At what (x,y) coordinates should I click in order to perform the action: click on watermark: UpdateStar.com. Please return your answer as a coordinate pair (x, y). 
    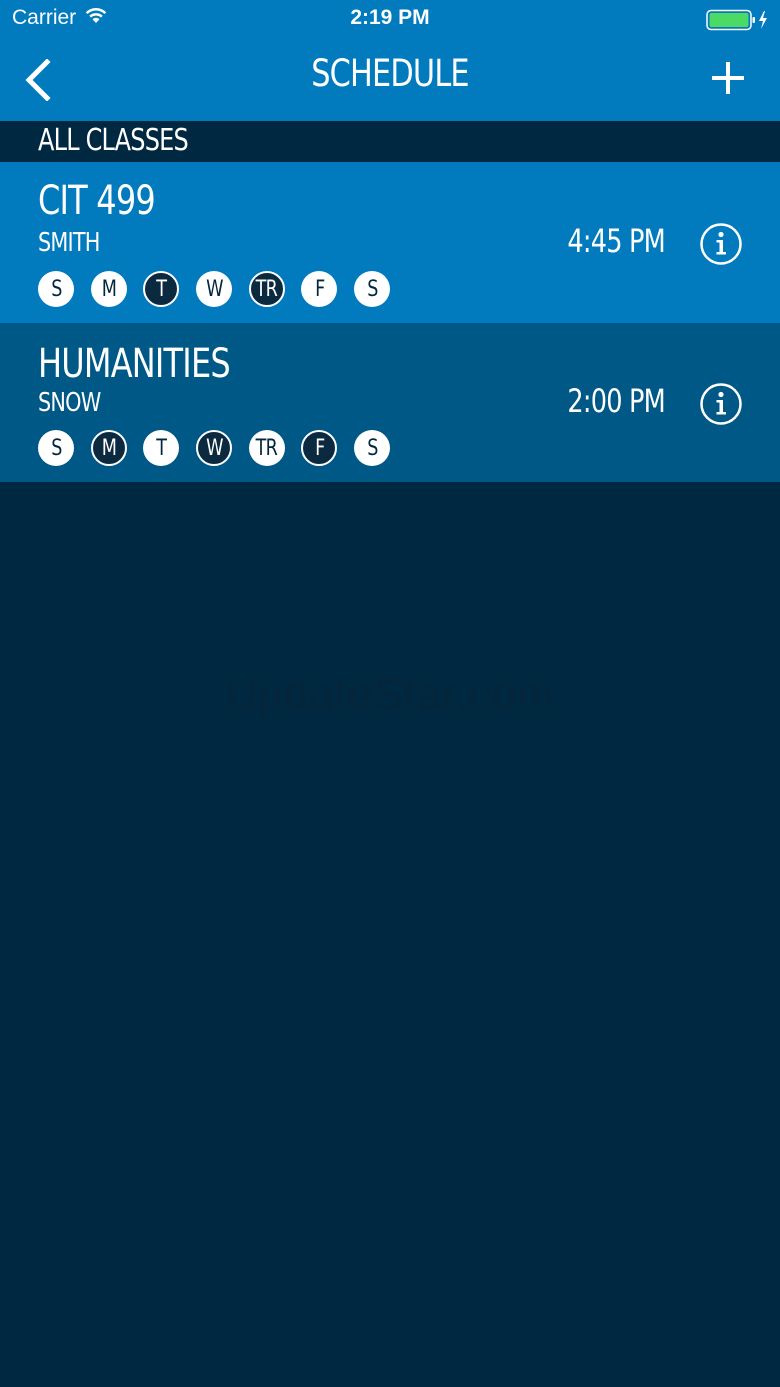
    Looking at the image, I should click on (390, 694).